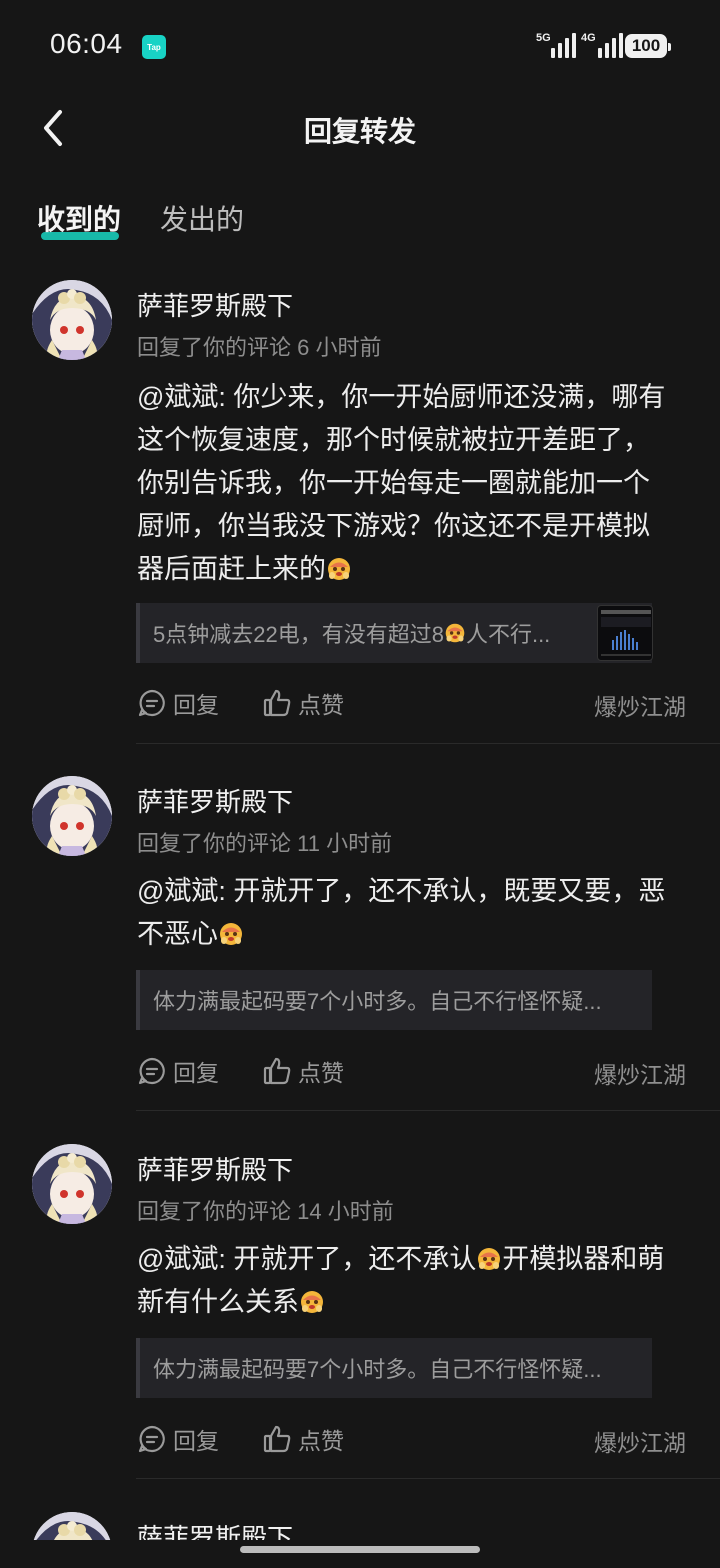  What do you see at coordinates (360, 1549) in the screenshot?
I see `home-indicator` at bounding box center [360, 1549].